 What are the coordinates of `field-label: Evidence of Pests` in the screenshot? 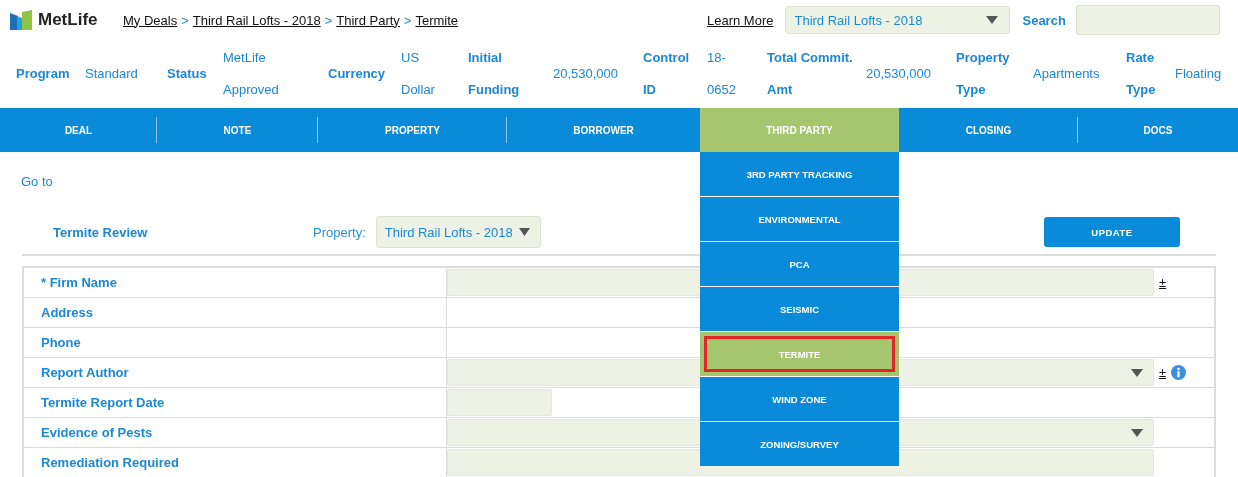 It's located at (97, 432).